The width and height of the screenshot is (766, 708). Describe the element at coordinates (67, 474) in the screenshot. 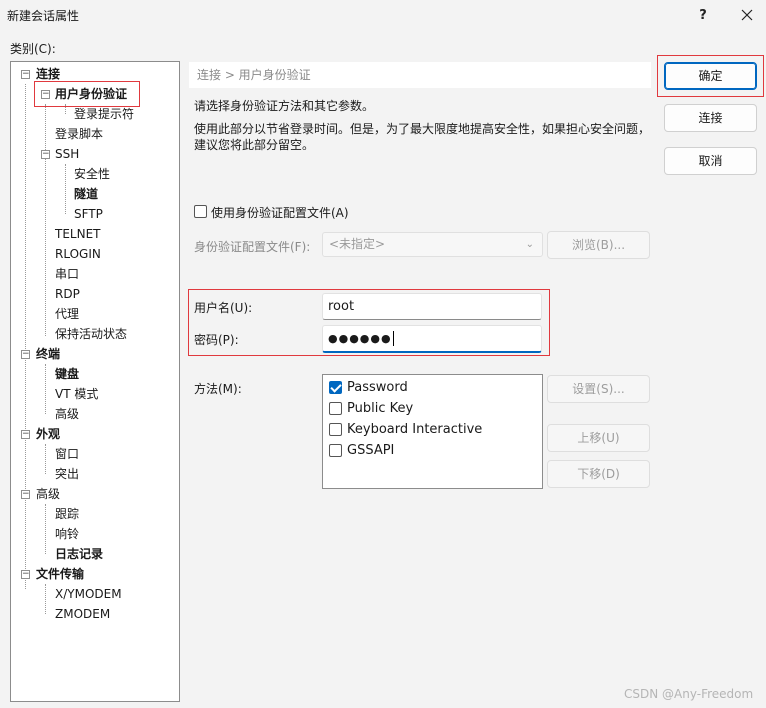

I see `tree-item-highlight: 突出` at that location.